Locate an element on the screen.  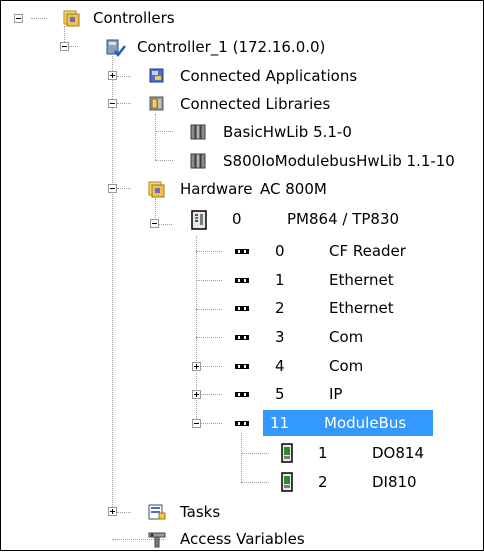
channel-position: 2 is located at coordinates (280, 308).